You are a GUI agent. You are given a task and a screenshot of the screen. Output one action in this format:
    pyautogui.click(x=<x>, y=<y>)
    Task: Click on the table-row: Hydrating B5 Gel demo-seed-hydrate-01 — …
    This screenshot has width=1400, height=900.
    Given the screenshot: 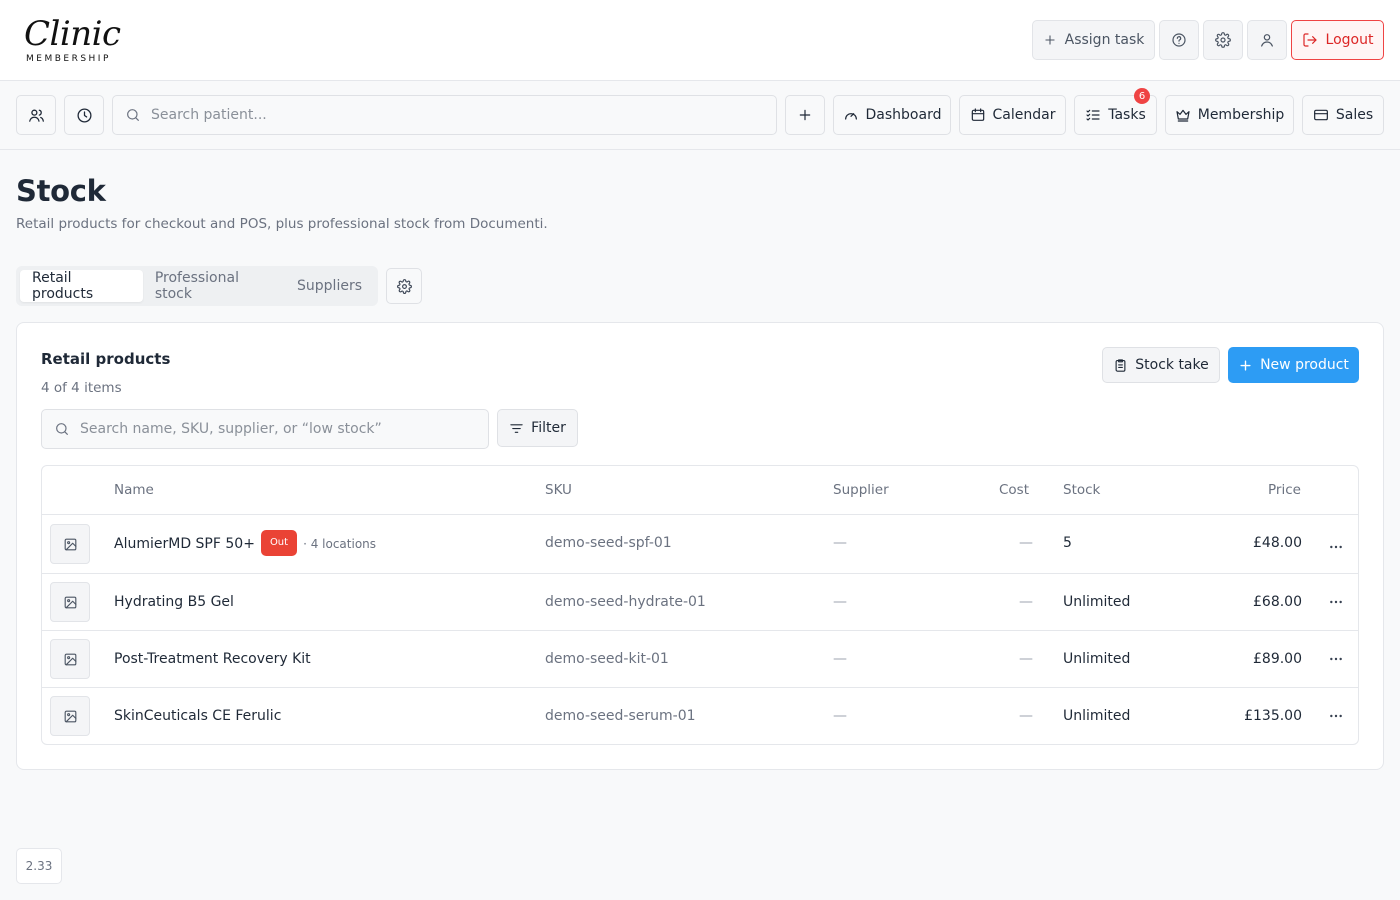 What is the action you would take?
    pyautogui.click(x=700, y=602)
    